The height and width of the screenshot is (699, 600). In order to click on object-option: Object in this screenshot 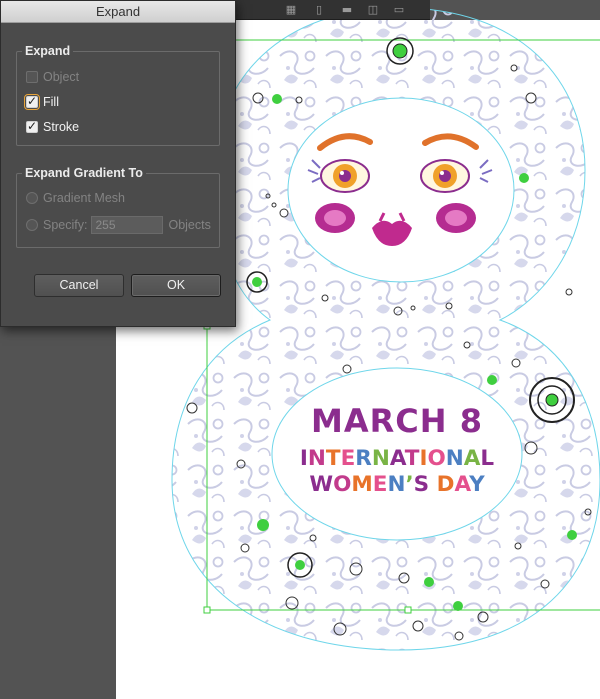, I will do `click(52, 77)`.